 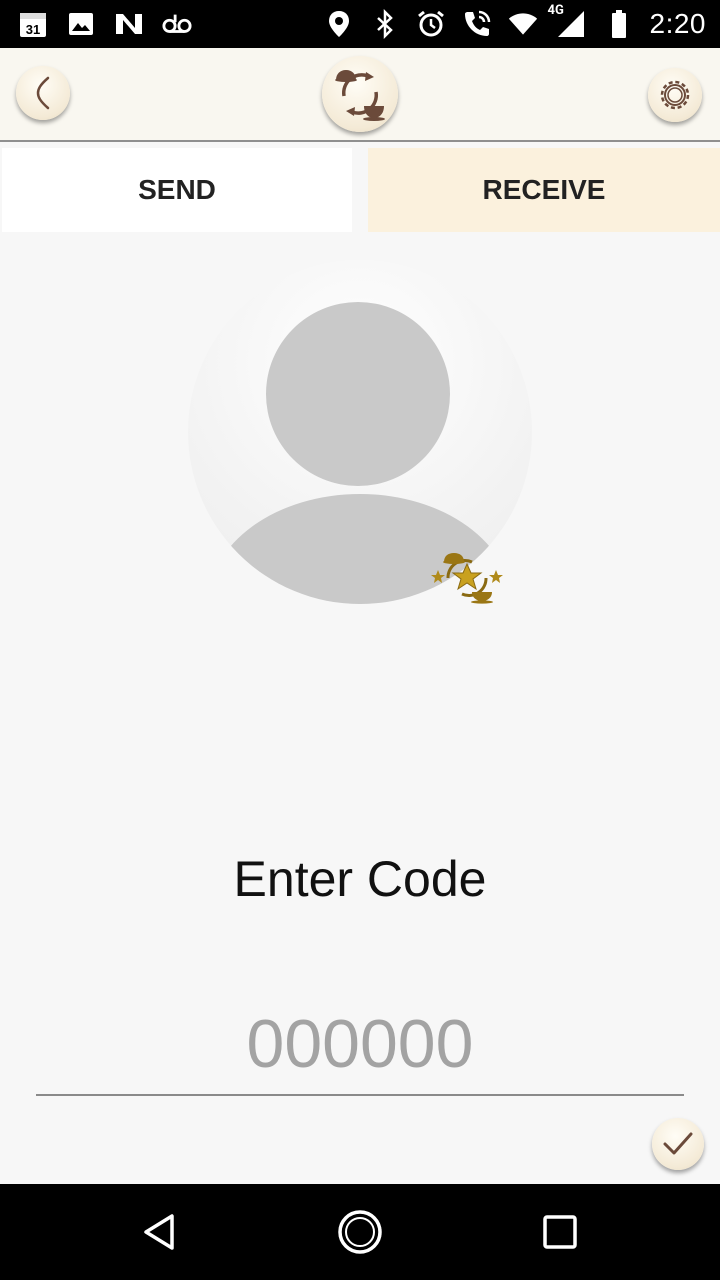 What do you see at coordinates (677, 23) in the screenshot?
I see `status-time: 2:20` at bounding box center [677, 23].